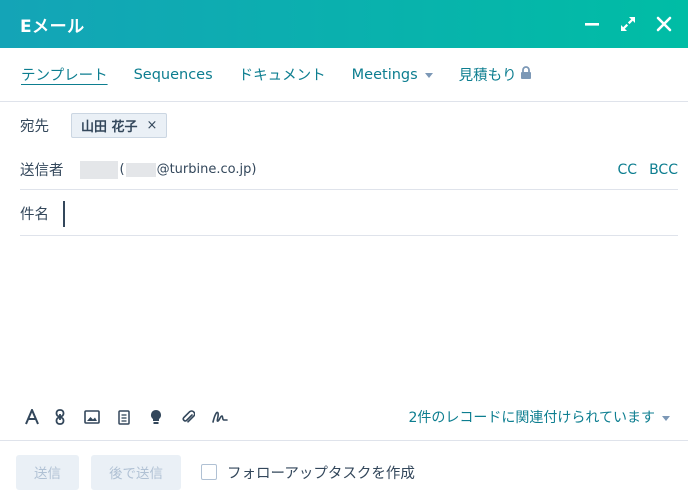 The width and height of the screenshot is (688, 503). Describe the element at coordinates (663, 170) in the screenshot. I see `bcc-link: BCC` at that location.